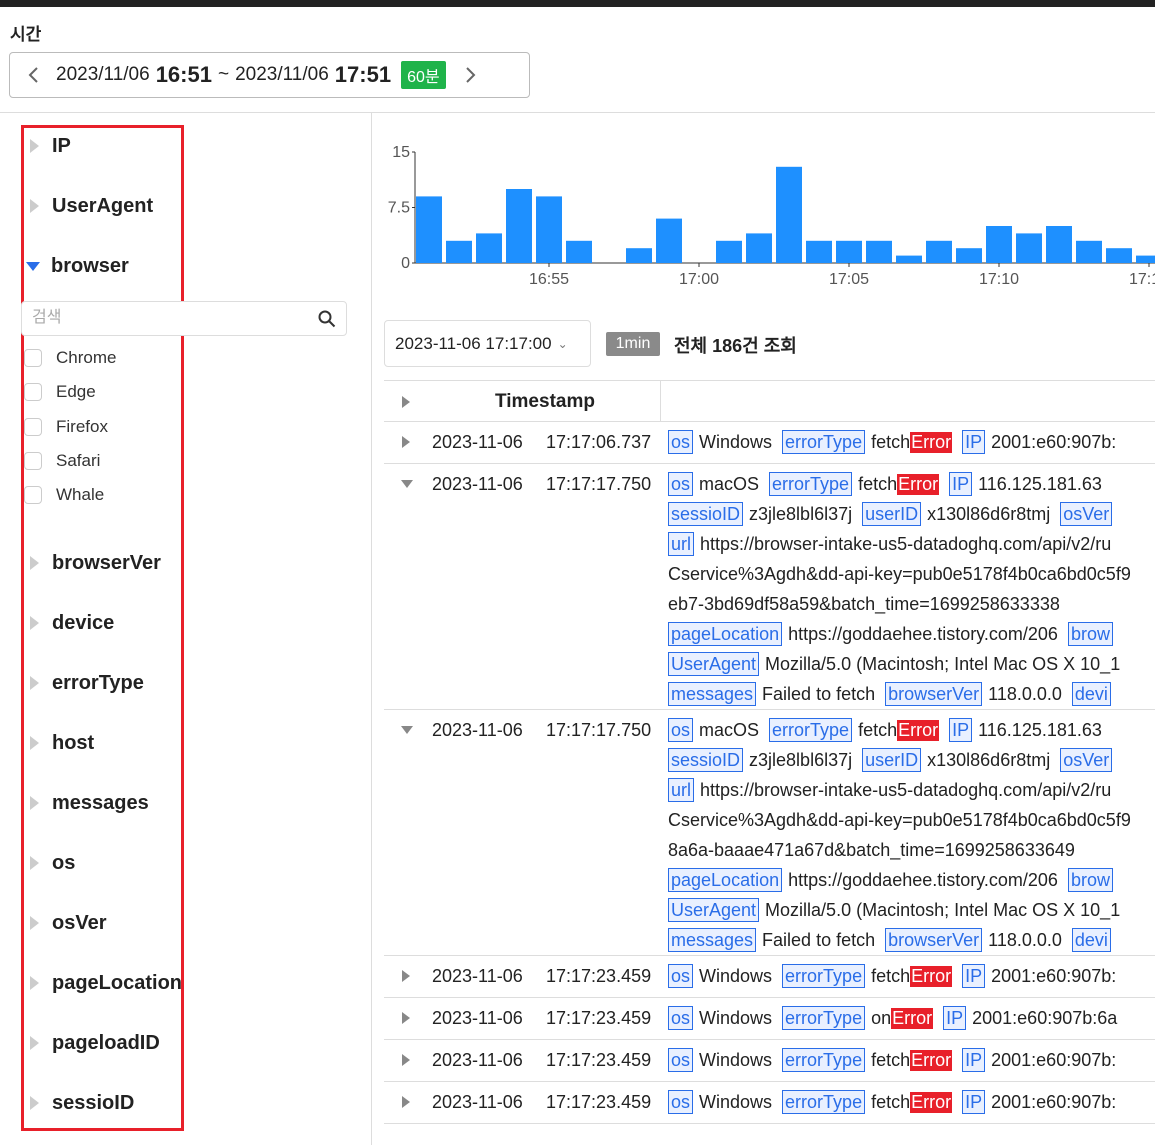 Image resolution: width=1155 pixels, height=1145 pixels. I want to click on field-browserver: browserVer, so click(92, 563).